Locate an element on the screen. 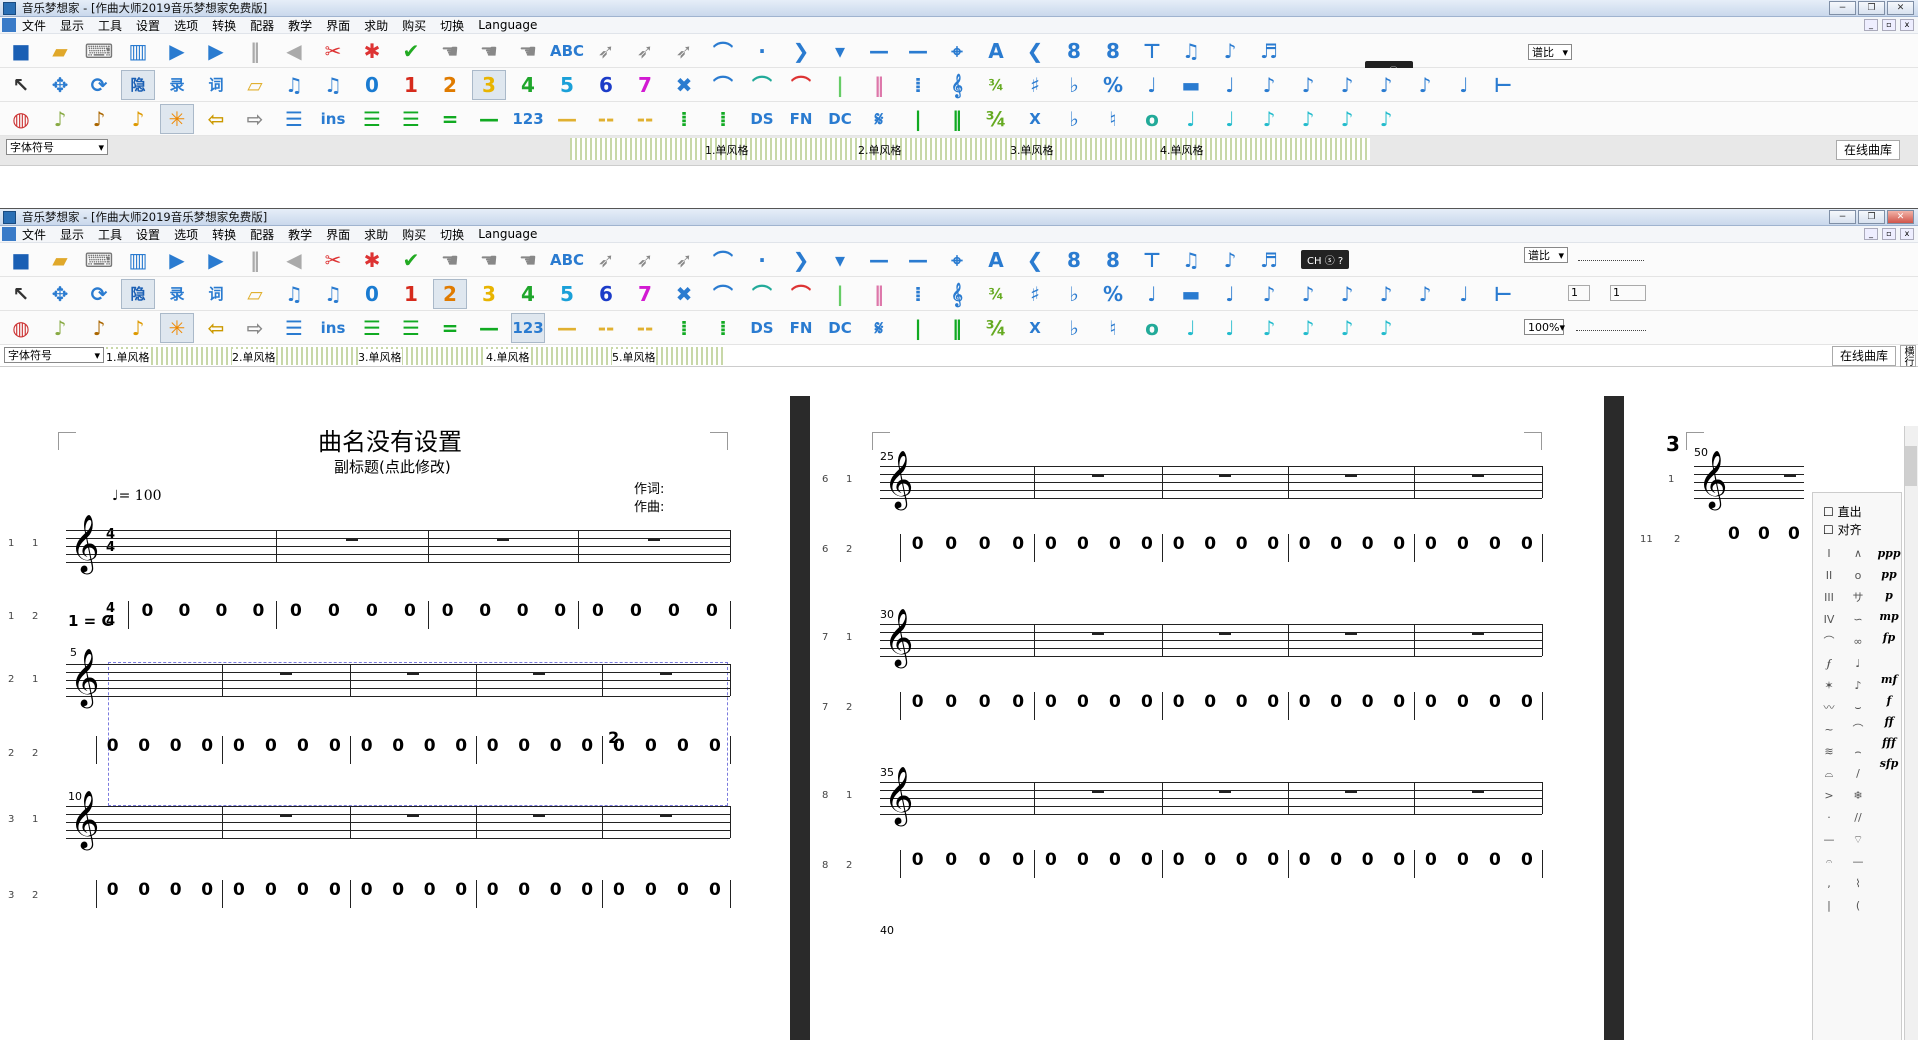  main-text-a-icon: A is located at coordinates (996, 260).